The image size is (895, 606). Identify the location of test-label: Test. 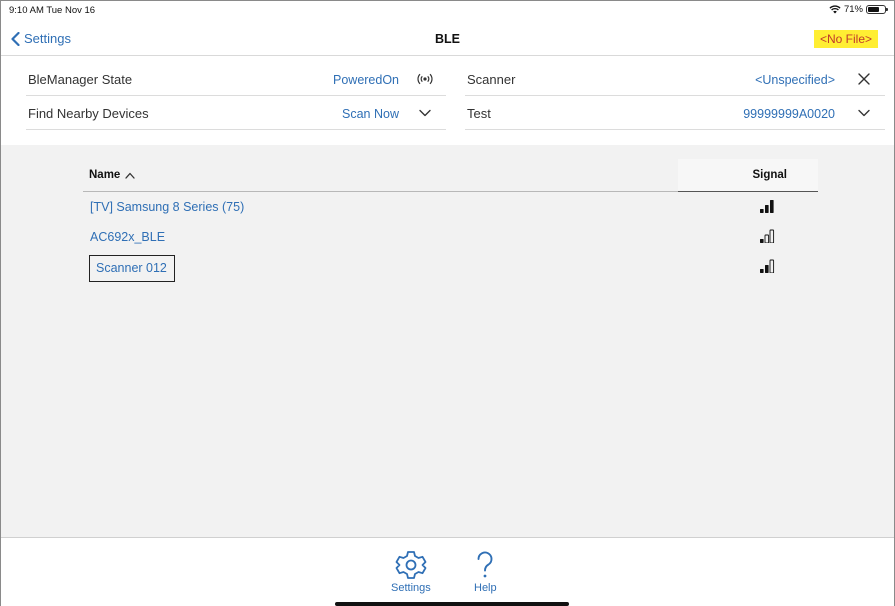
(479, 113).